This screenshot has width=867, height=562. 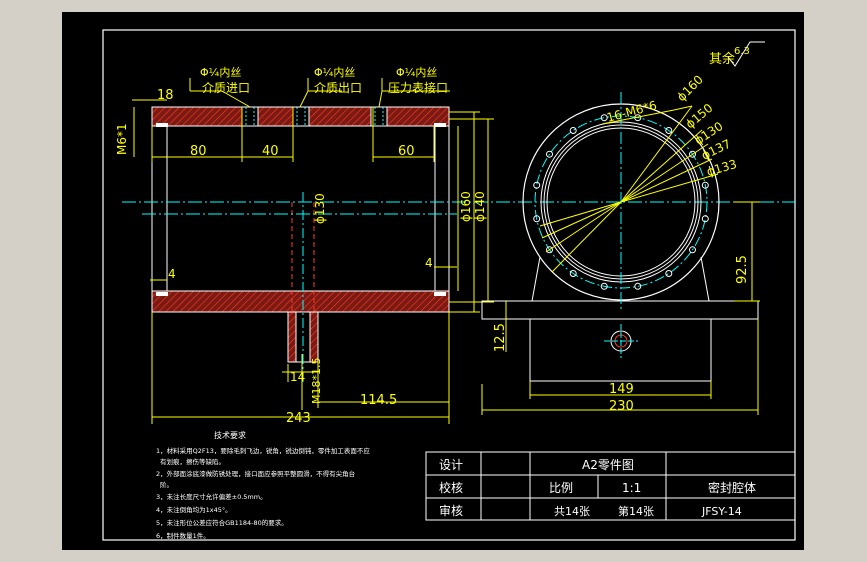 What do you see at coordinates (220, 72) in the screenshot?
I see `callout-thread-1: Φ¼内丝` at bounding box center [220, 72].